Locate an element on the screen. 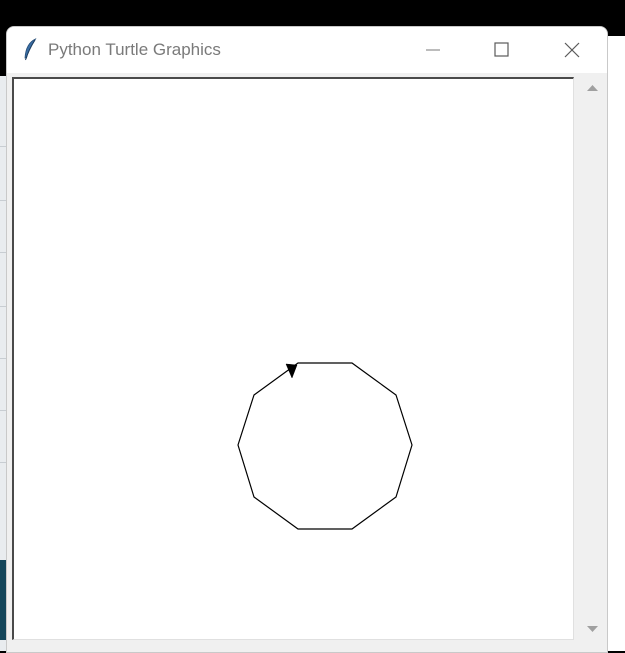 The image size is (625, 653). scroll-up-button is located at coordinates (592, 87).